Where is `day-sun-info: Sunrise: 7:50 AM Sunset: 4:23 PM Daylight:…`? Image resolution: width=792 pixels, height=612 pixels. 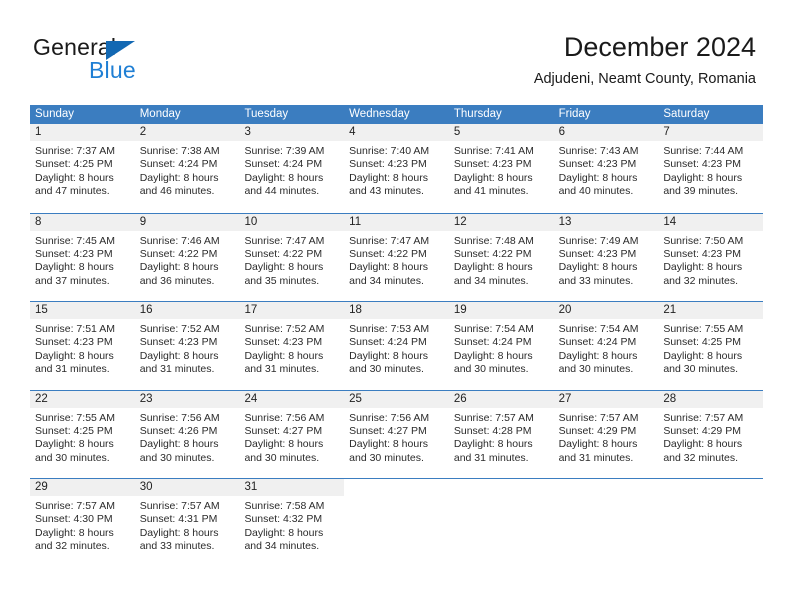
day-sun-info: Sunrise: 7:50 AM Sunset: 4:23 PM Daylight:… is located at coordinates (710, 260).